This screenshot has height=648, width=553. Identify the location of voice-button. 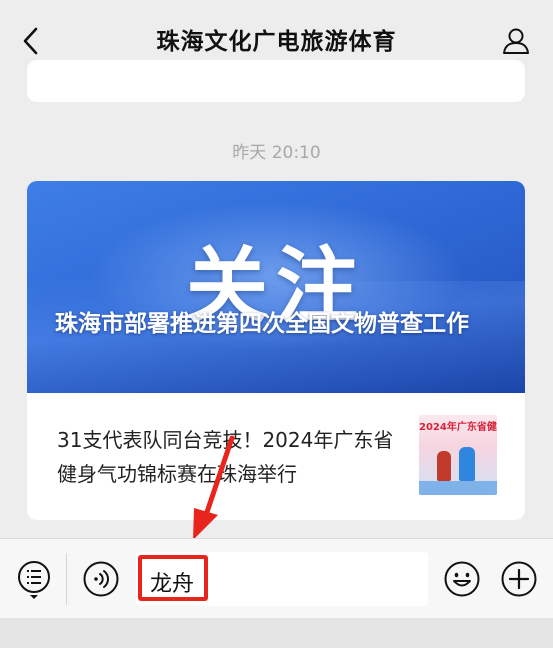
(101, 579).